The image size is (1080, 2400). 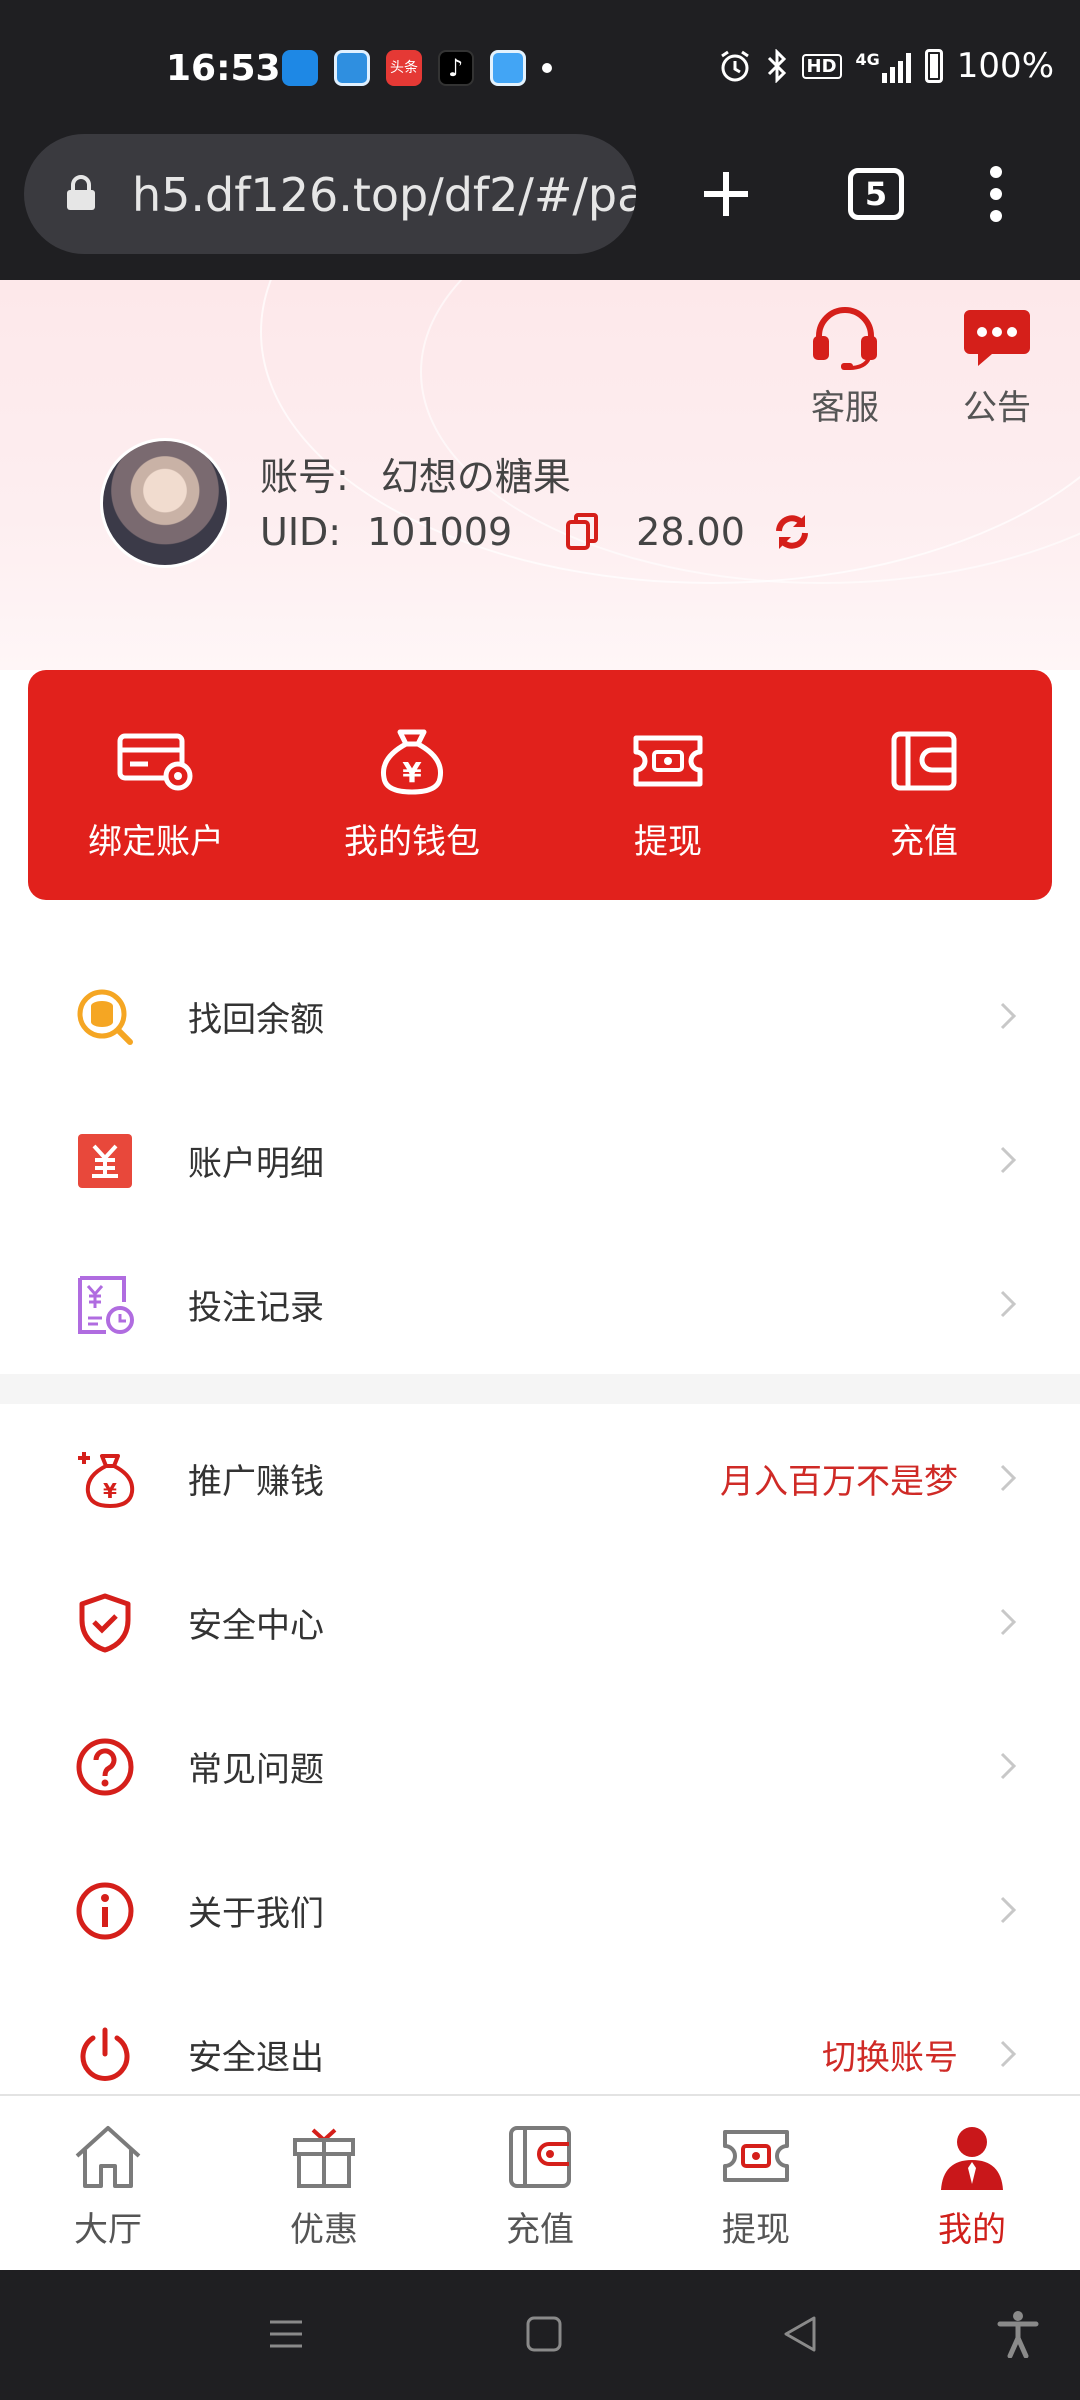 I want to click on address-bar: h5.df126.top/df2/#/pa, so click(x=330, y=194).